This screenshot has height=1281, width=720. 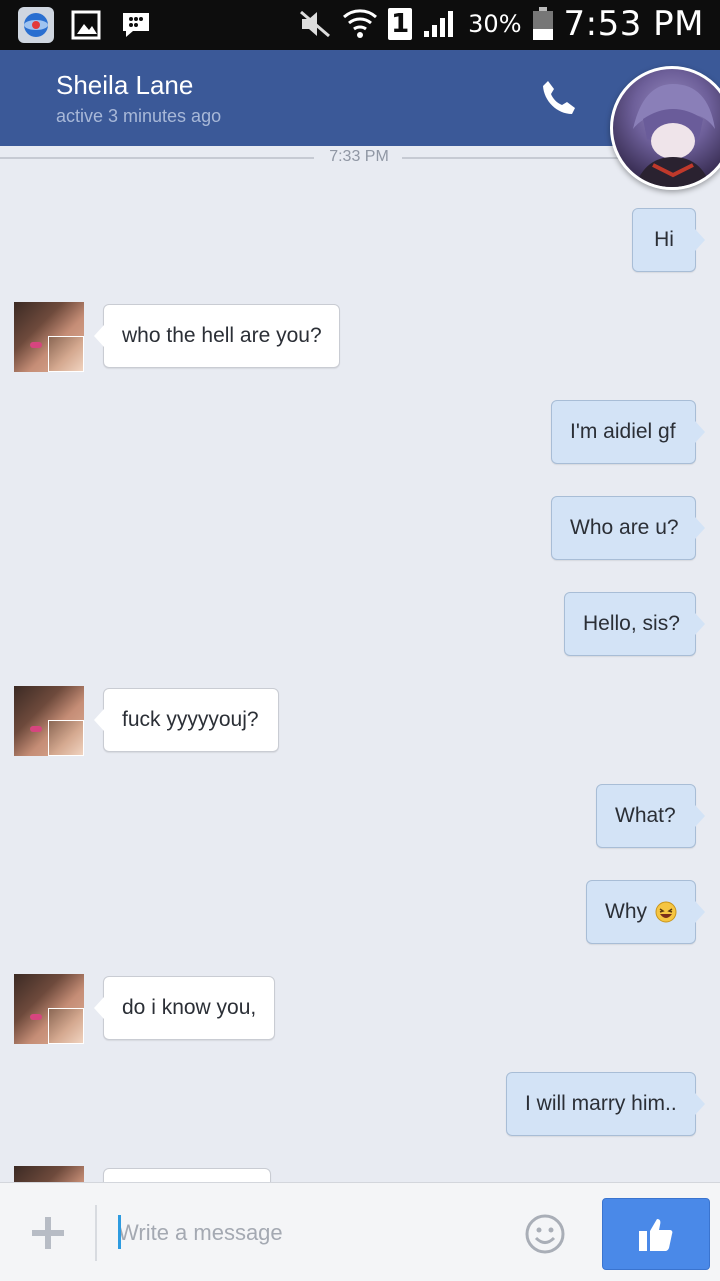 What do you see at coordinates (313, 1233) in the screenshot?
I see `message-input` at bounding box center [313, 1233].